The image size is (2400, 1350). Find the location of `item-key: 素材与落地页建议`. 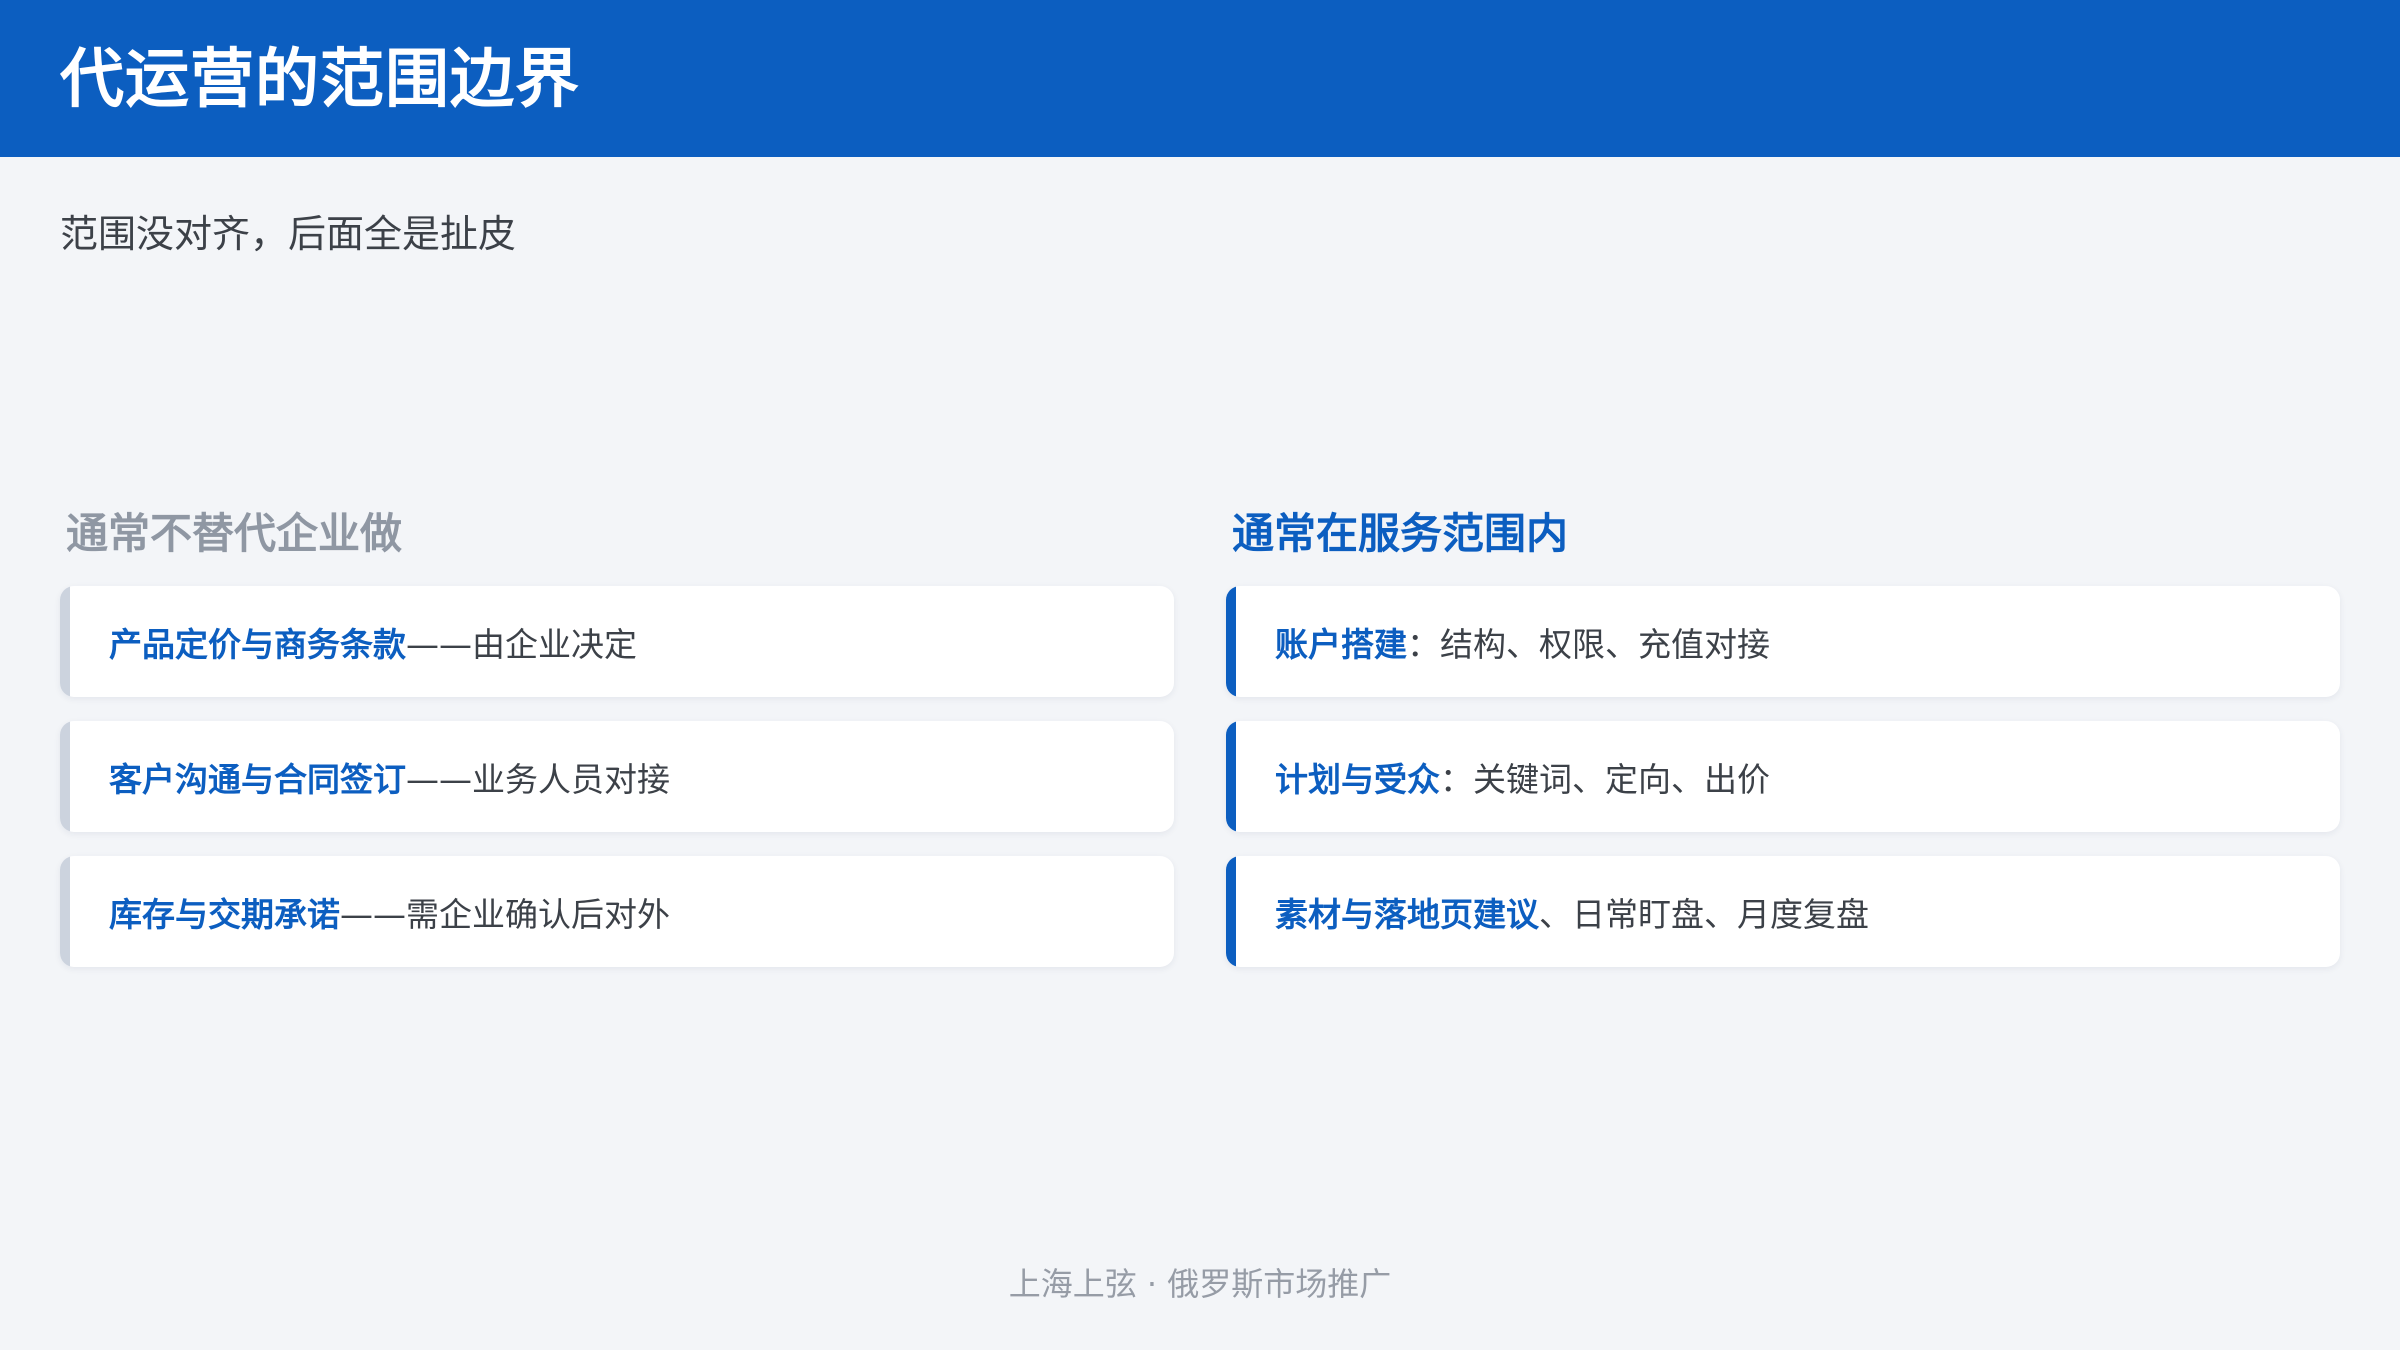

item-key: 素材与落地页建议 is located at coordinates (1407, 914).